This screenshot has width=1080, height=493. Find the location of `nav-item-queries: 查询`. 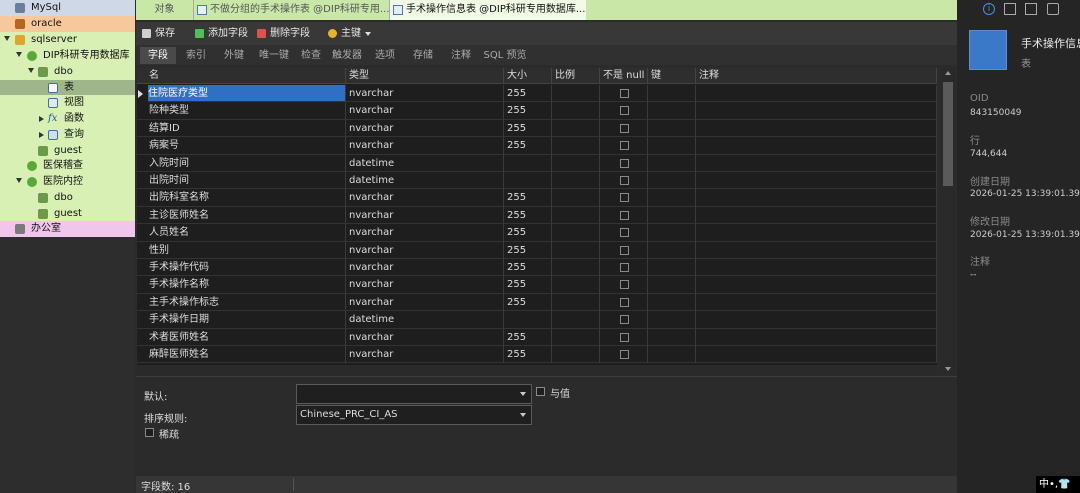

nav-item-queries: 查询 is located at coordinates (67, 135).